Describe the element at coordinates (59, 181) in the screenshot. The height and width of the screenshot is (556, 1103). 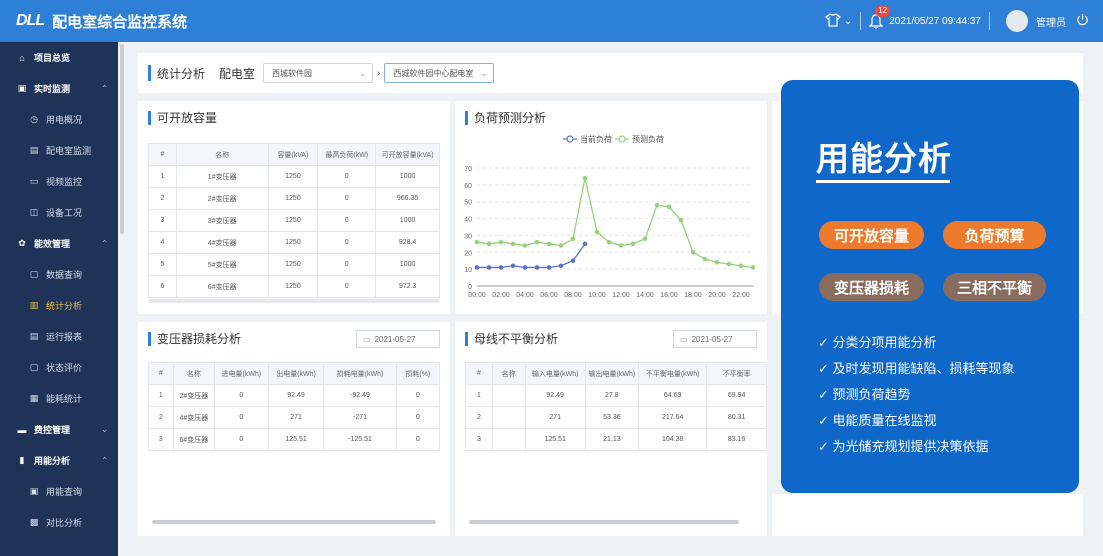
I see `sidebar-item-4: ▭ 视频监控` at that location.